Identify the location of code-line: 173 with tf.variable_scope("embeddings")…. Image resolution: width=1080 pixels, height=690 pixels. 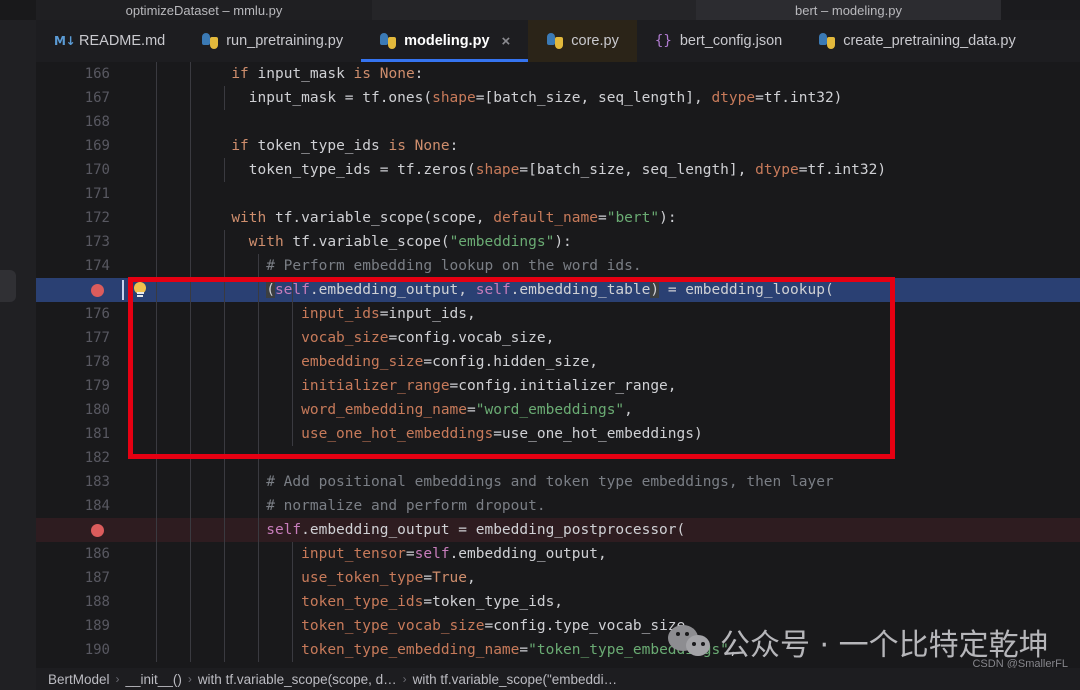
(558, 242).